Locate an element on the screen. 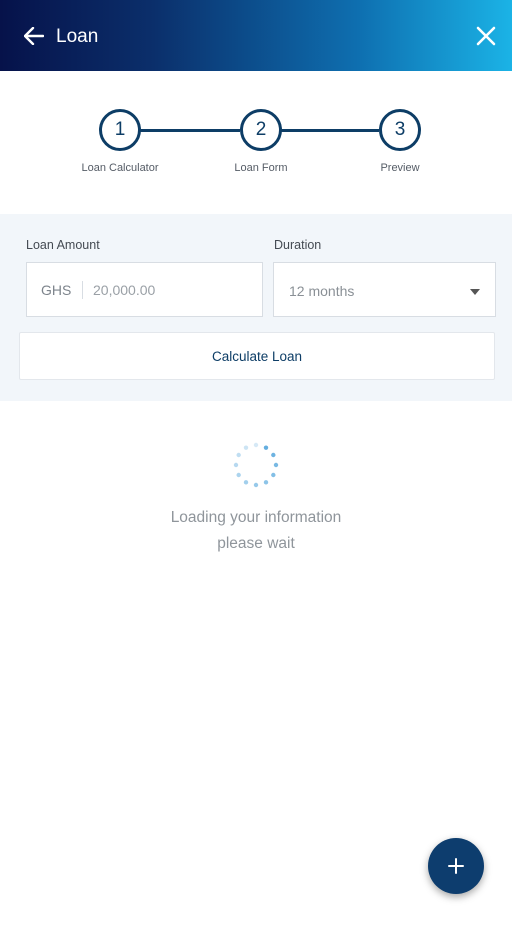  loan-amount-field: GHS is located at coordinates (144, 289).